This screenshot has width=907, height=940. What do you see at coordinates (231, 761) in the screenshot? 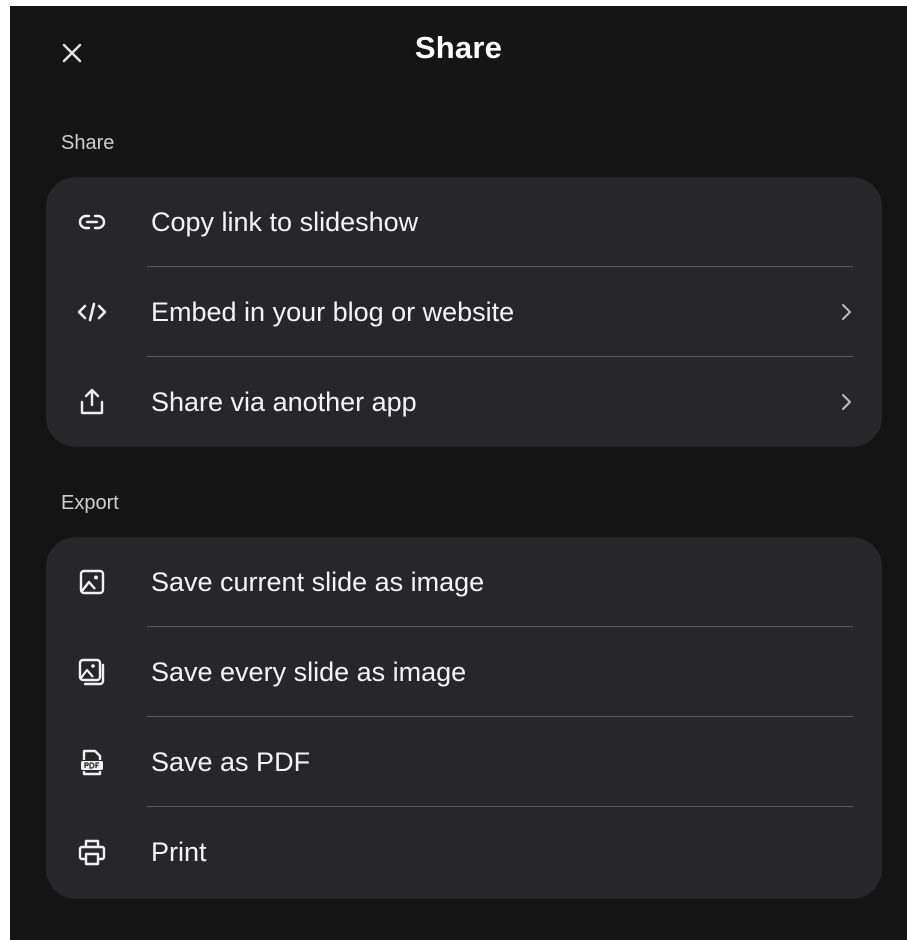
I see `save-pdf-label: Save as PDF` at bounding box center [231, 761].